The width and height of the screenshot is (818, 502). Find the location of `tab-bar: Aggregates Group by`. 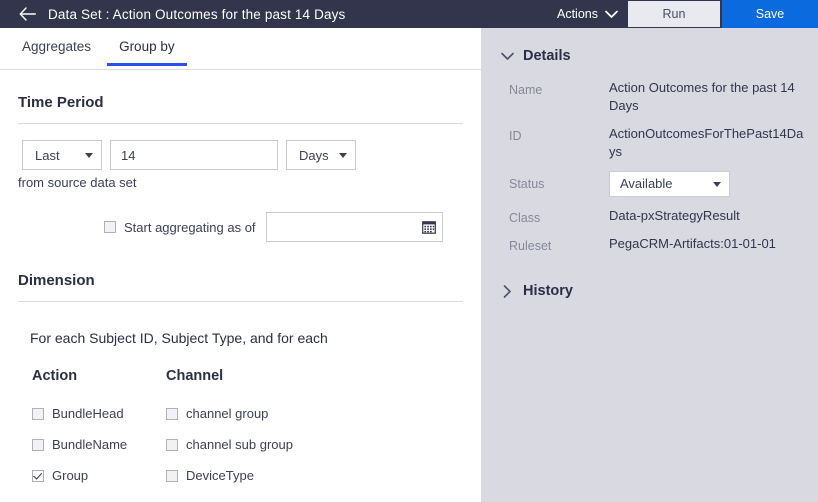

tab-bar: Aggregates Group by is located at coordinates (240, 49).